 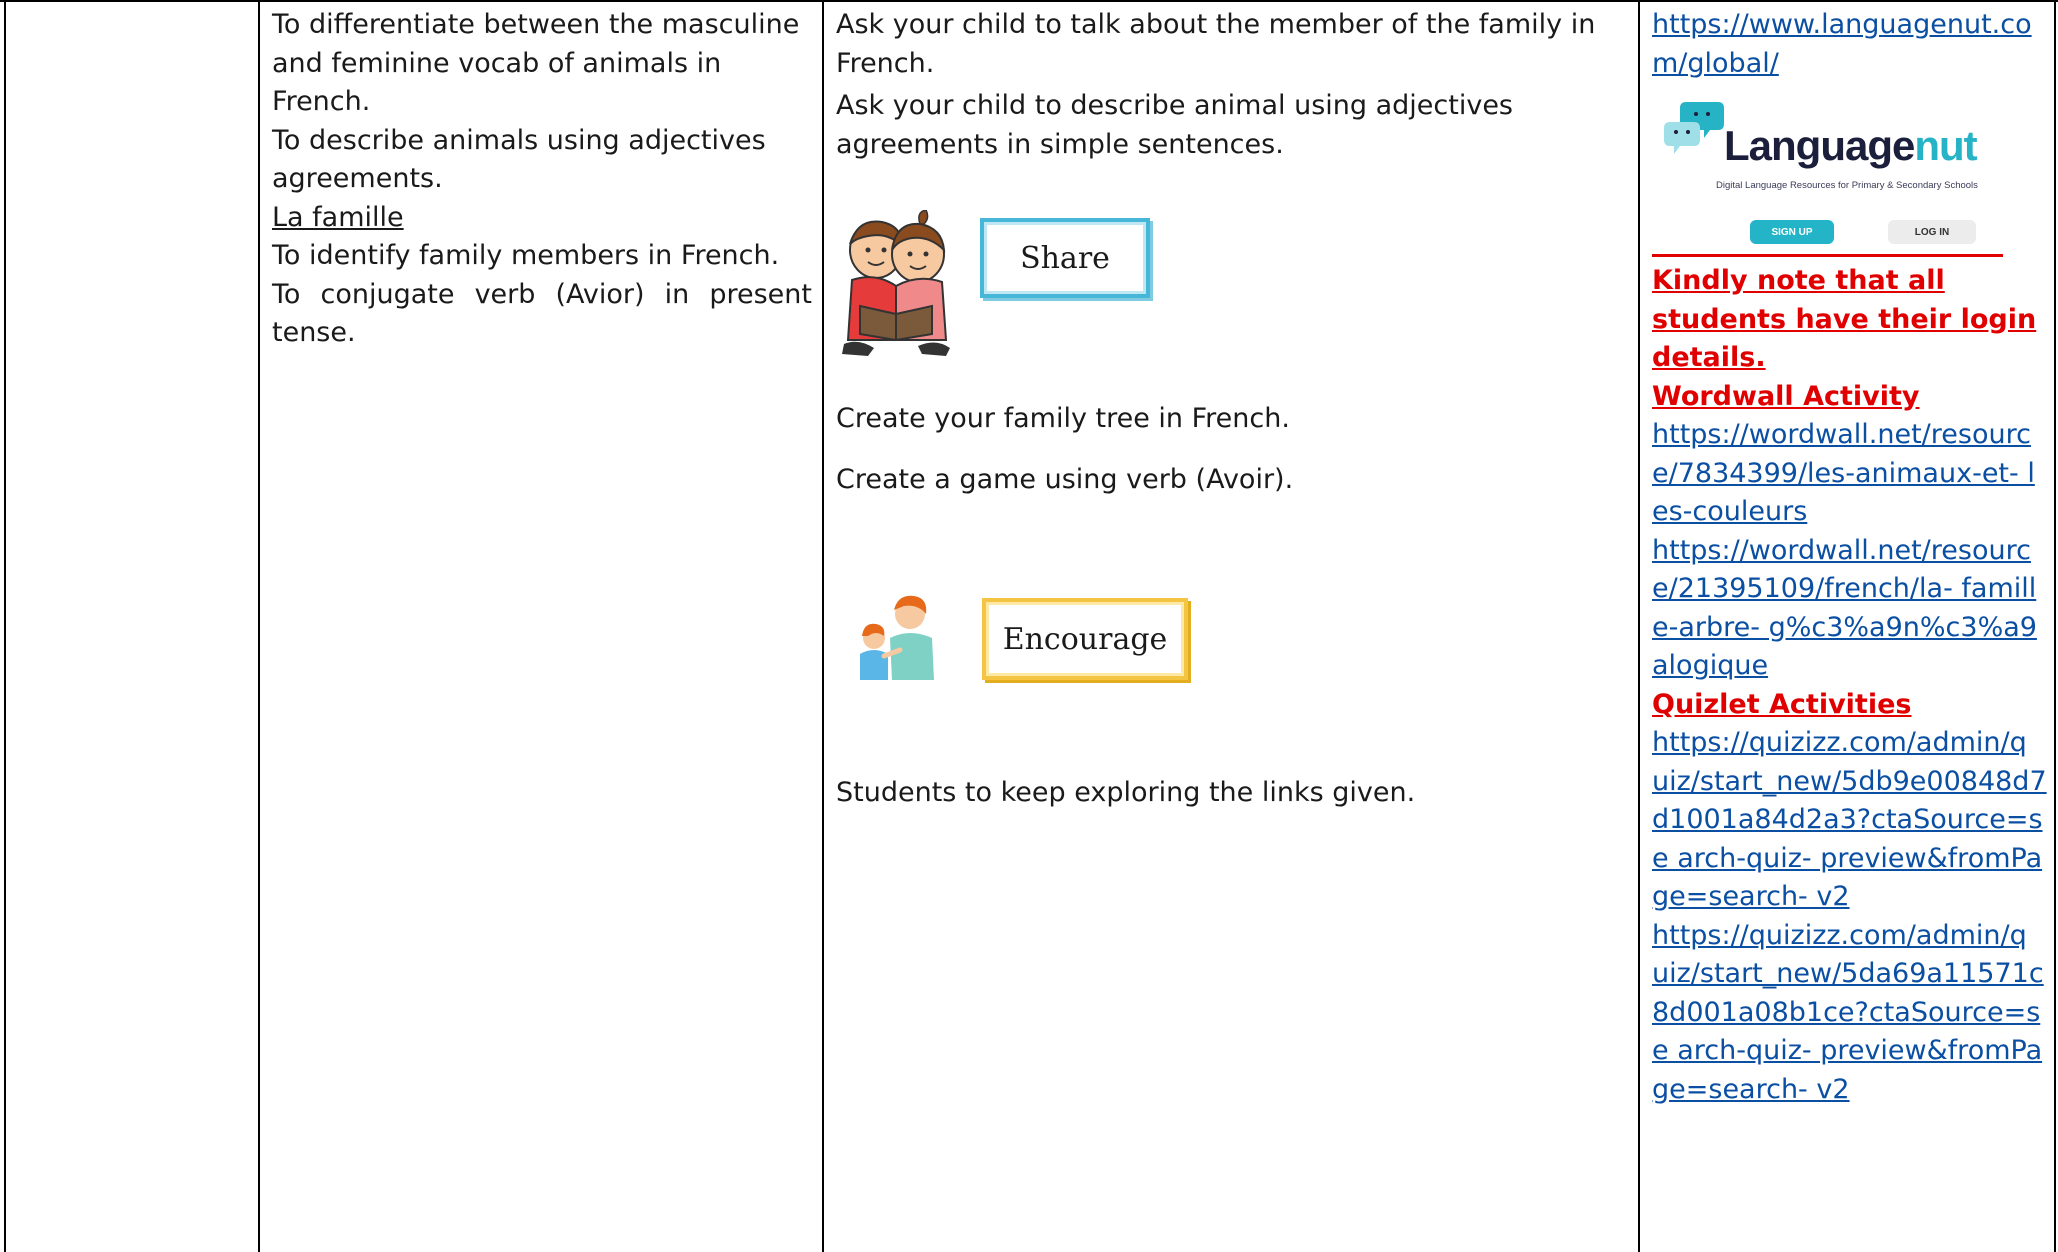 I want to click on objective-line: To conjugate verb (Avior) in present, so click(x=542, y=294).